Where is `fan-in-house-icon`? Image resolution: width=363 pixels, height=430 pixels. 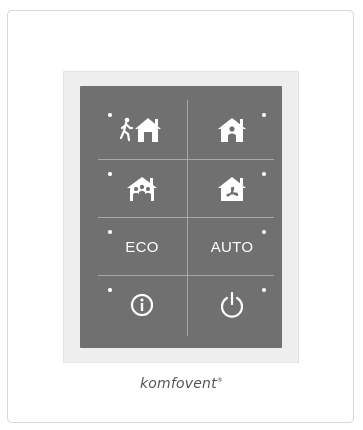
fan-in-house-icon is located at coordinates (232, 189).